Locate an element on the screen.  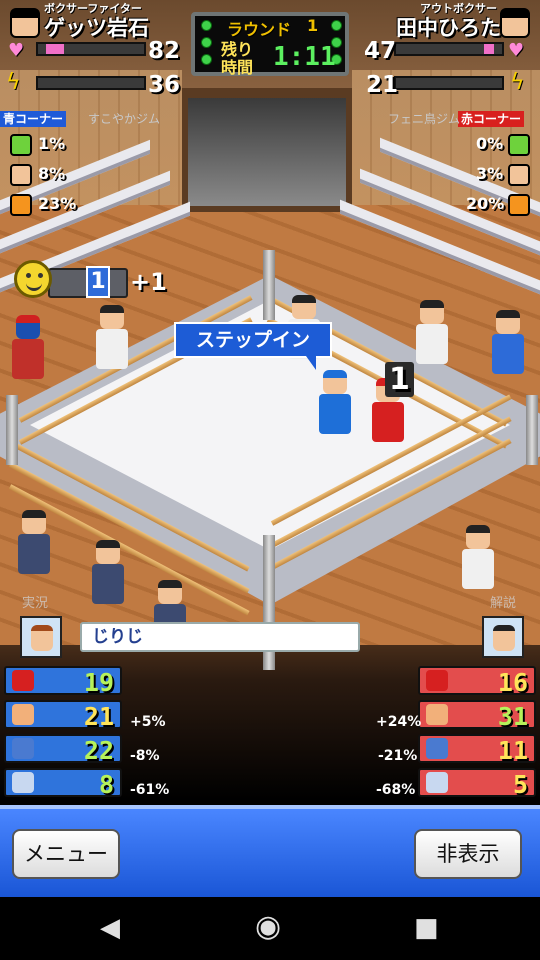
right-fighter-avatar is located at coordinates (515, 23).